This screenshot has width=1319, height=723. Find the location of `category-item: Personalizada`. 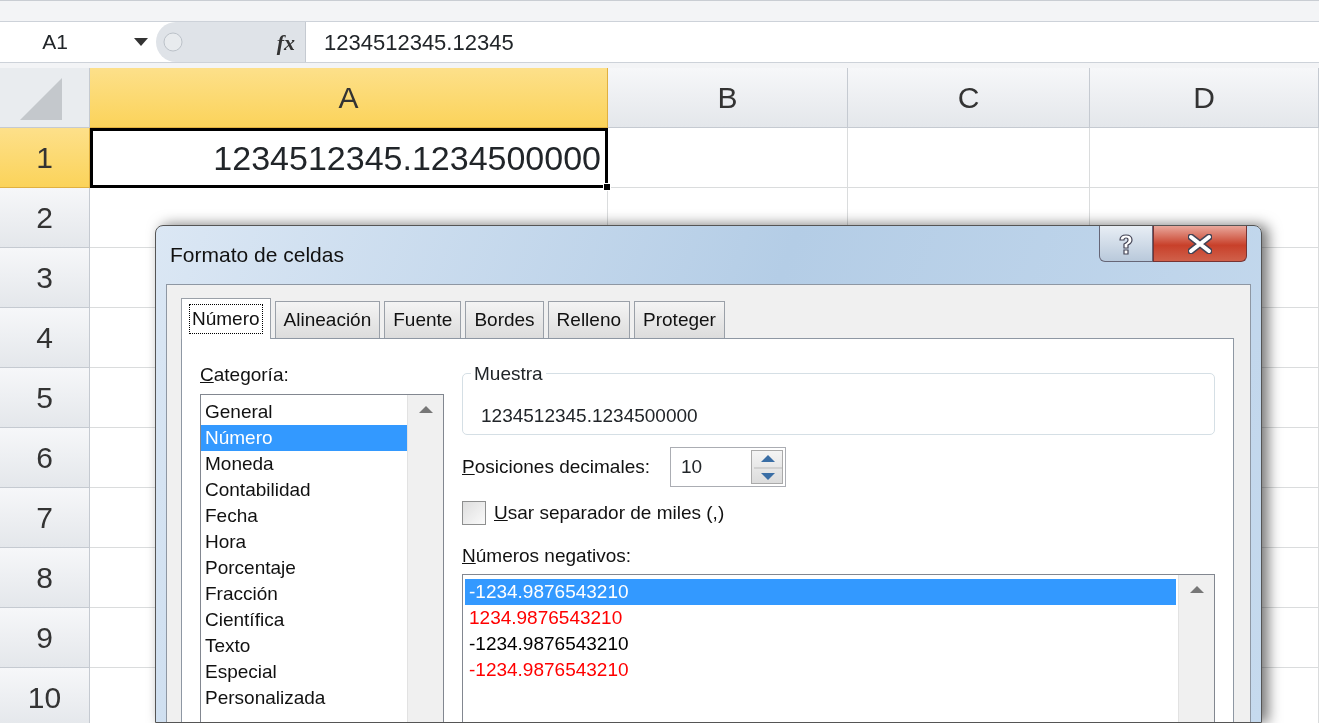

category-item: Personalizada is located at coordinates (304, 697).